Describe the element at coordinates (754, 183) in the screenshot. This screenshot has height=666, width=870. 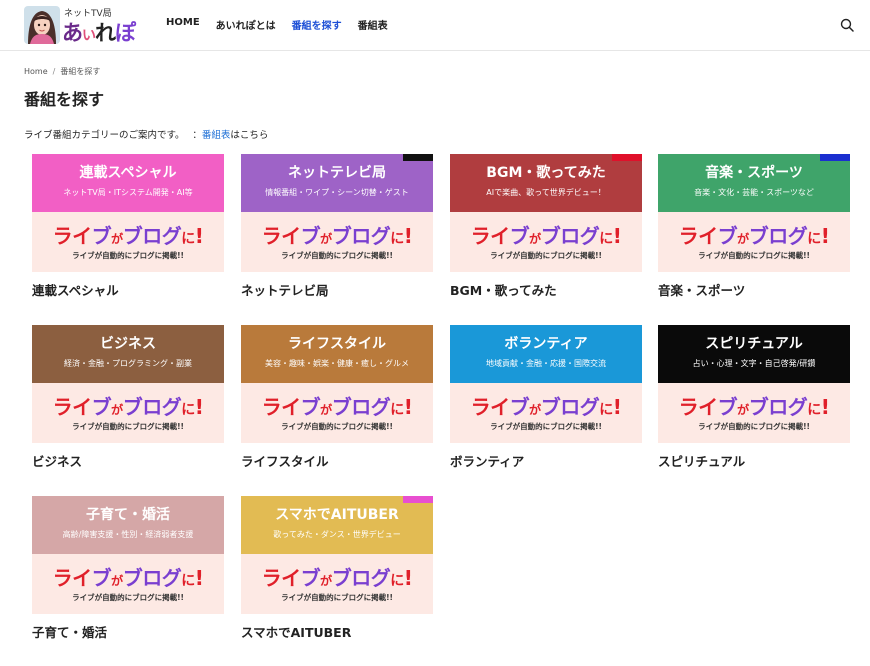
I see `category-banner: 音楽・スポーツ 音楽・文化・芸能・スポーツなど` at that location.